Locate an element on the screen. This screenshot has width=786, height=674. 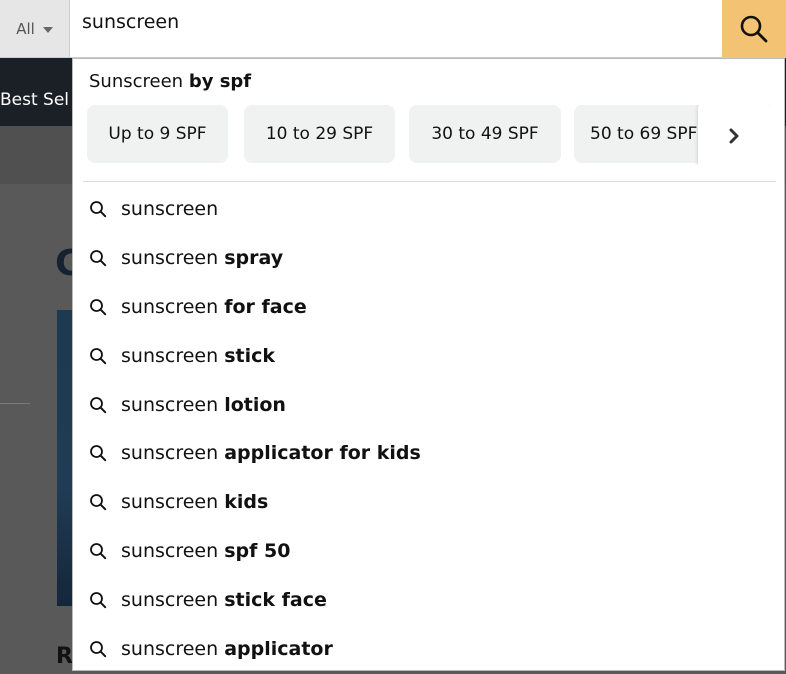
search-input is located at coordinates (396, 28).